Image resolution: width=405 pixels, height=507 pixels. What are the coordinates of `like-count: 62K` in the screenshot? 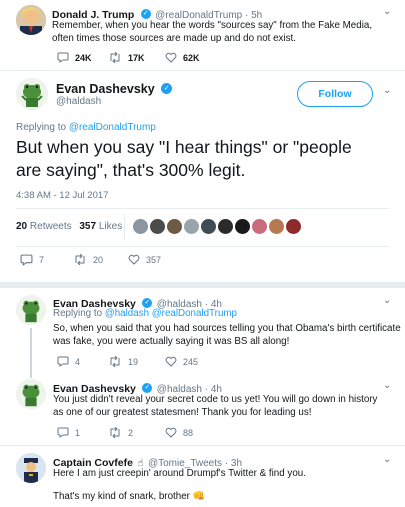 It's located at (191, 57).